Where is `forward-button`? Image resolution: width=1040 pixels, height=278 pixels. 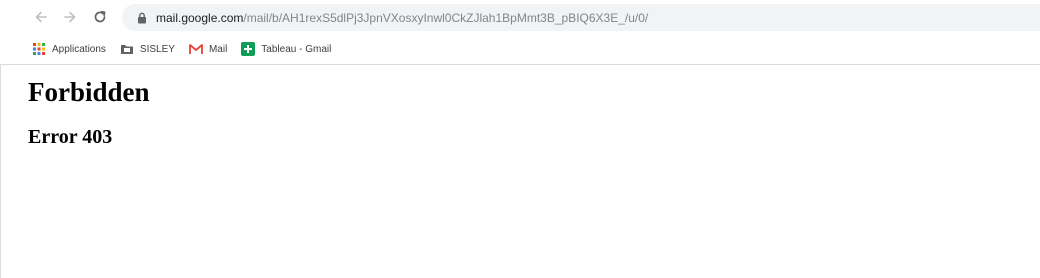 forward-button is located at coordinates (70, 17).